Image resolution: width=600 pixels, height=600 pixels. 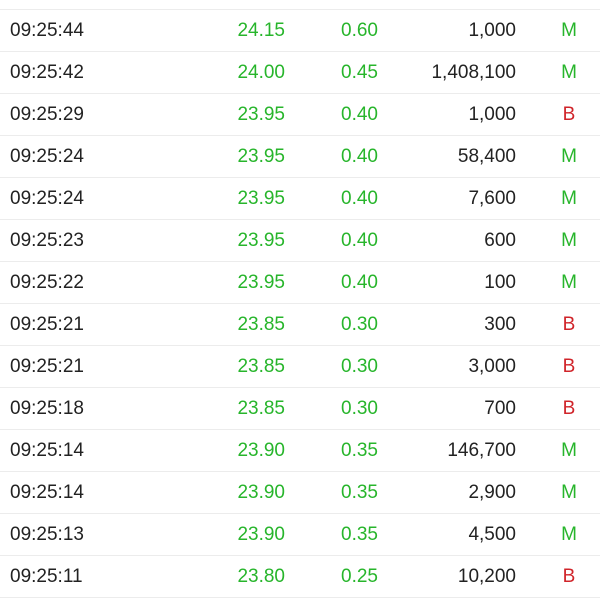 I want to click on trade-row: 09:25:24 23.95 0.40 58,400 M, so click(x=300, y=157).